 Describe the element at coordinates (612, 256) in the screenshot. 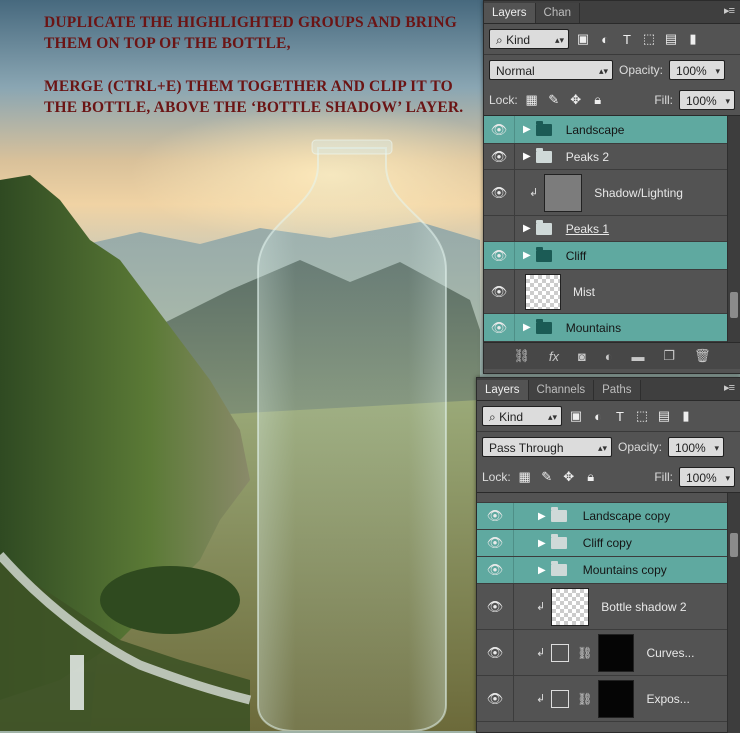

I see `layer-row-cliff: 👁︎ ▶ Cliff` at that location.